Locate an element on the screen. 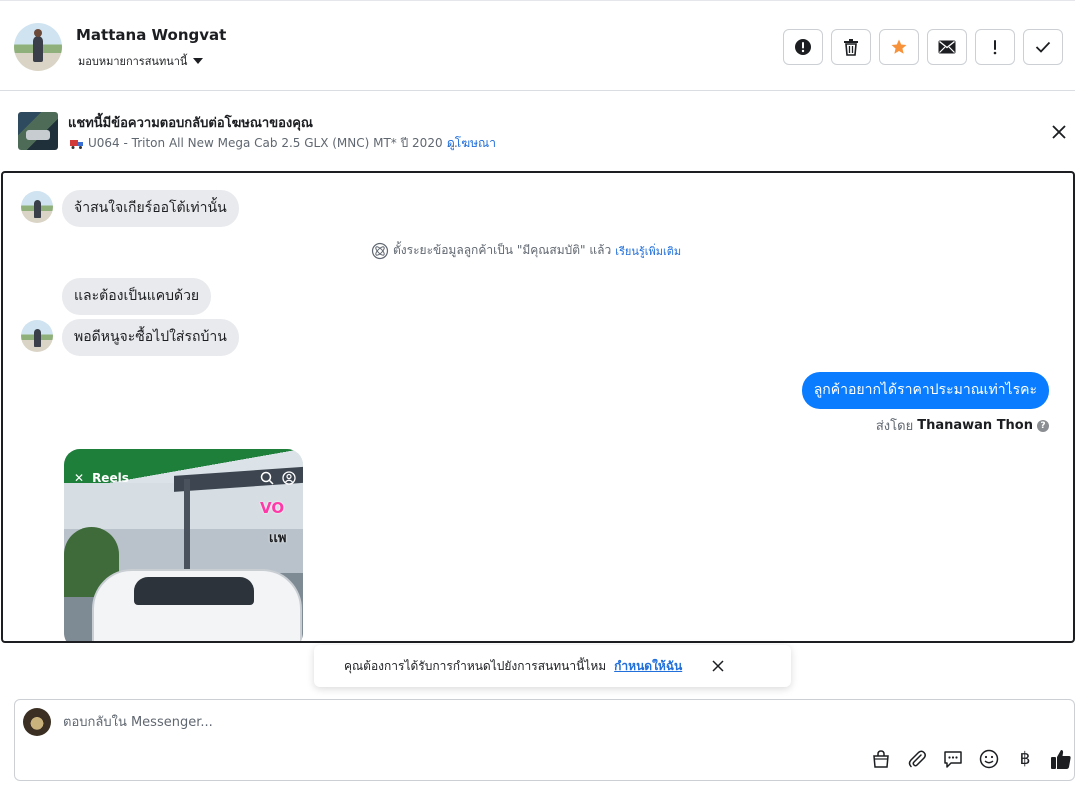  reel-top-bar: ✕ Reels is located at coordinates (185, 478).